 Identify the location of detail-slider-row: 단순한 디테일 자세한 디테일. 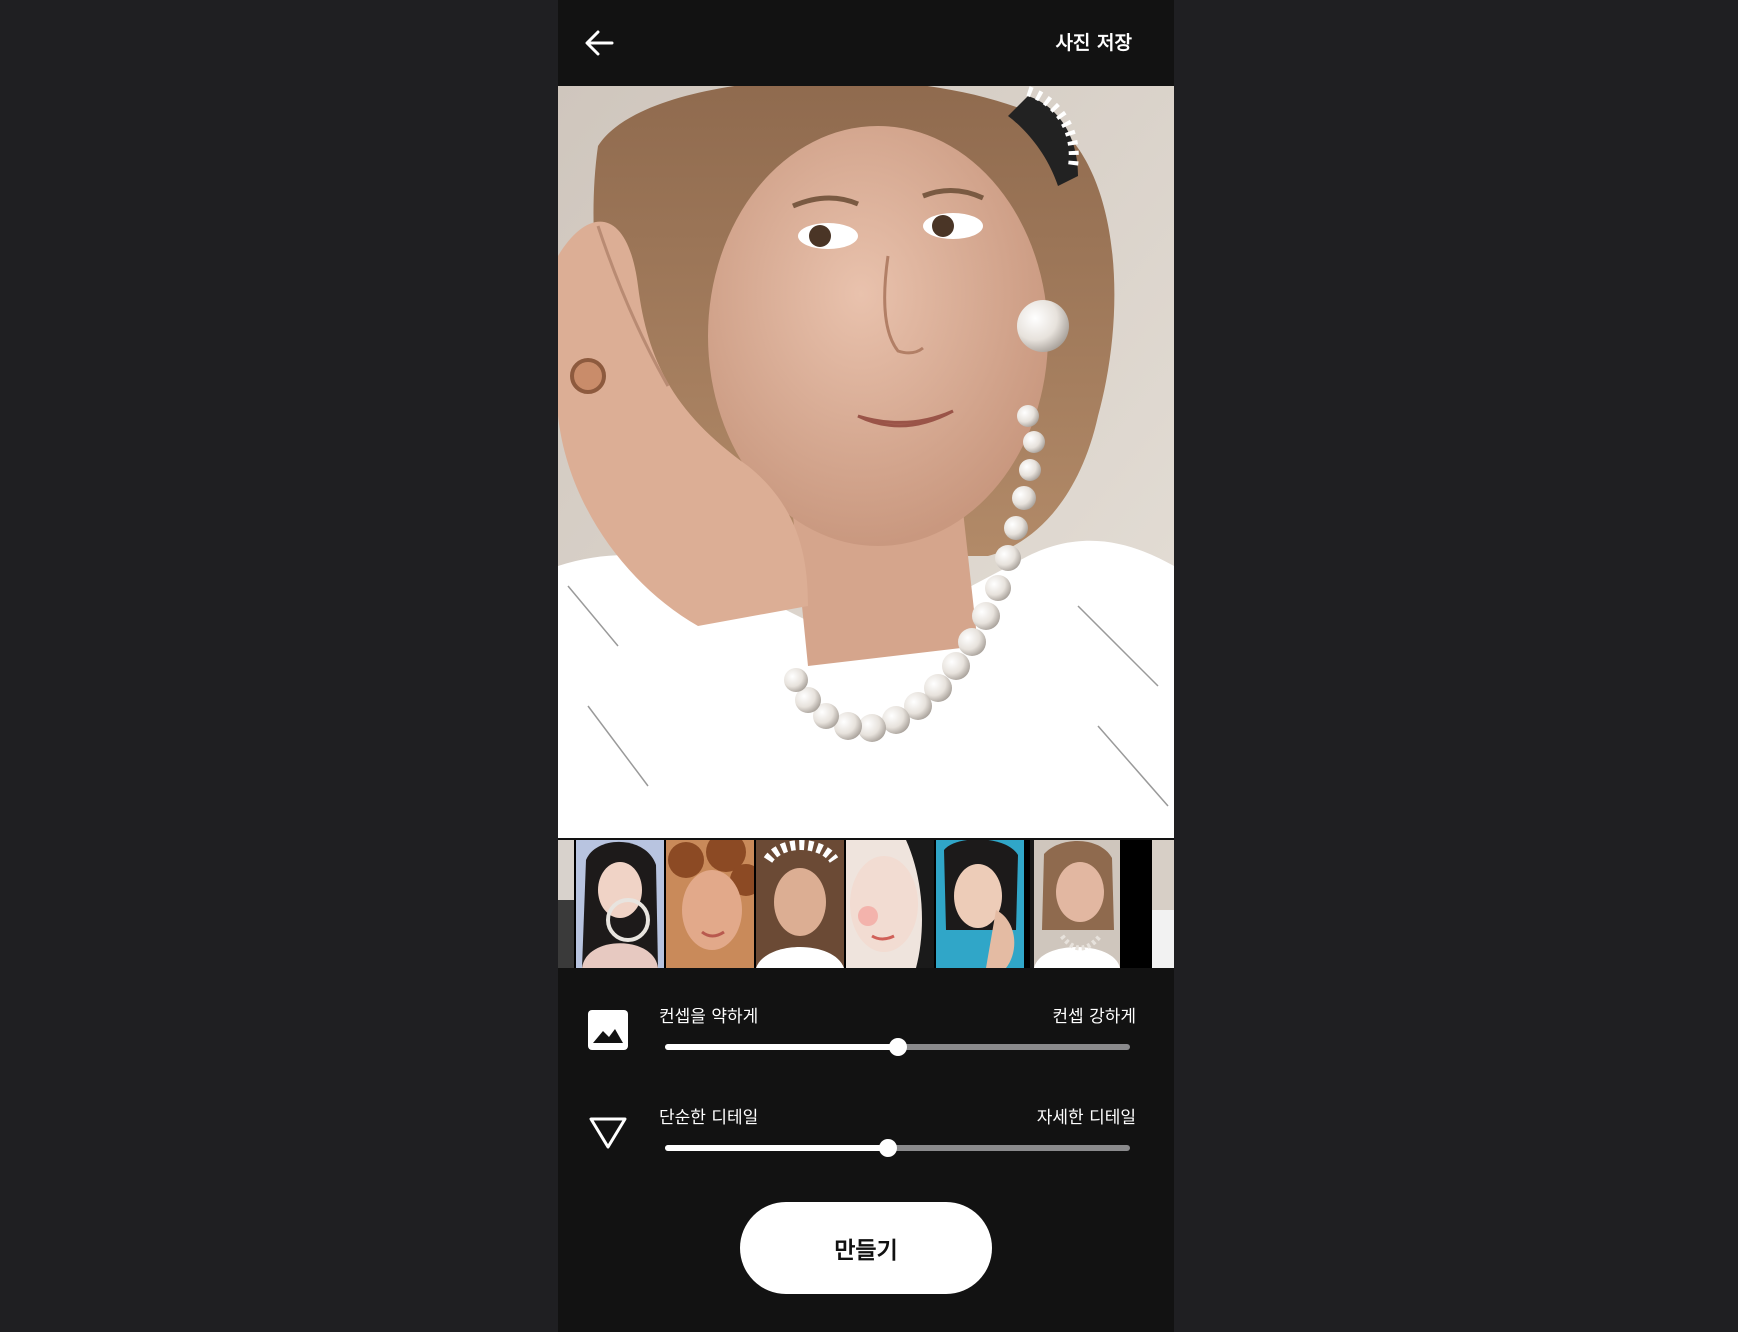
(866, 1143).